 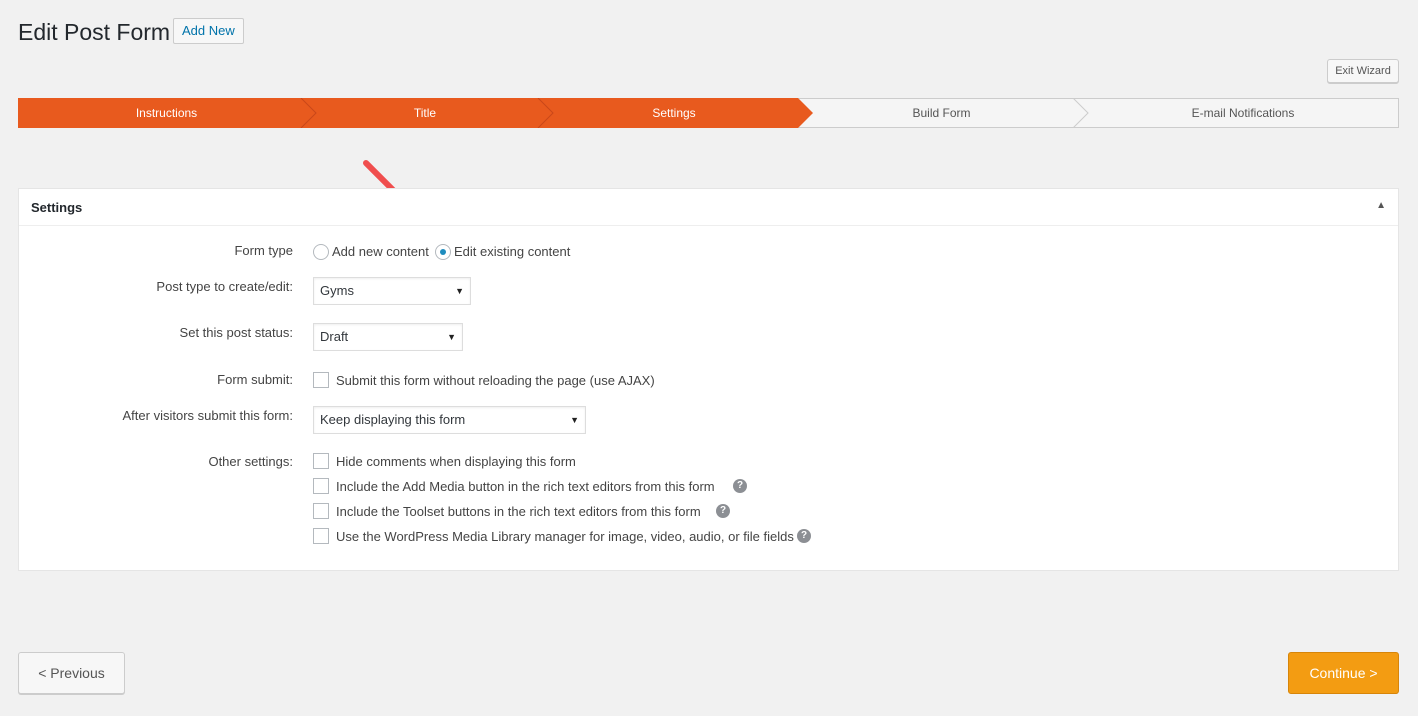 What do you see at coordinates (674, 113) in the screenshot?
I see `wizard-step-settings: Settings` at bounding box center [674, 113].